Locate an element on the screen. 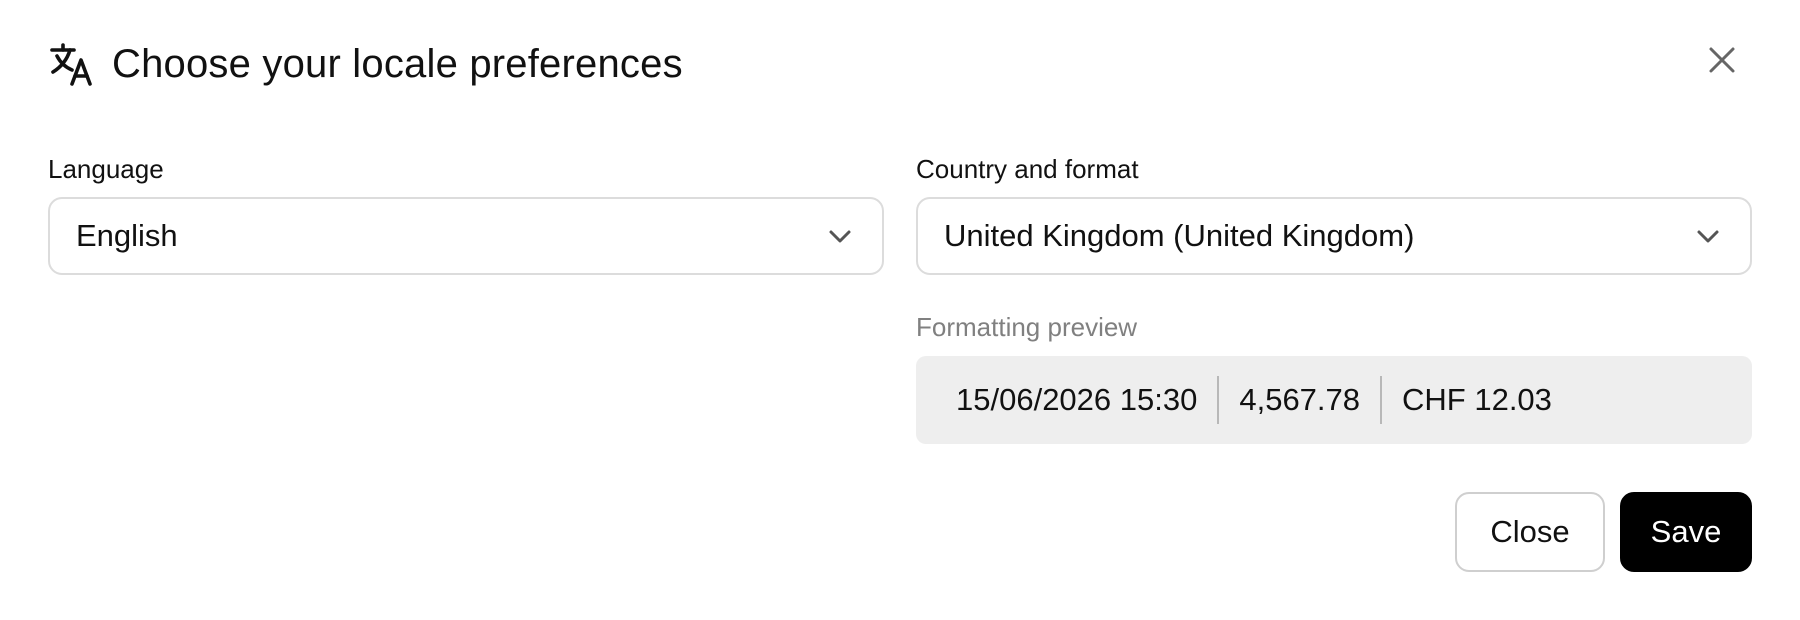 Image resolution: width=1800 pixels, height=620 pixels. save-button: Save is located at coordinates (1686, 532).